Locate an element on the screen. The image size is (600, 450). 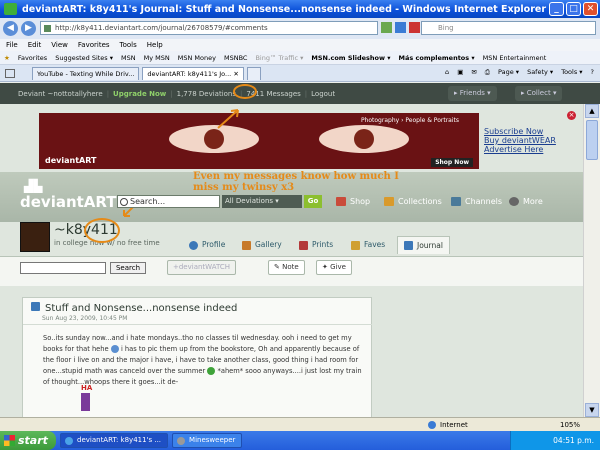
menu-view: View is located at coordinates (59, 45).